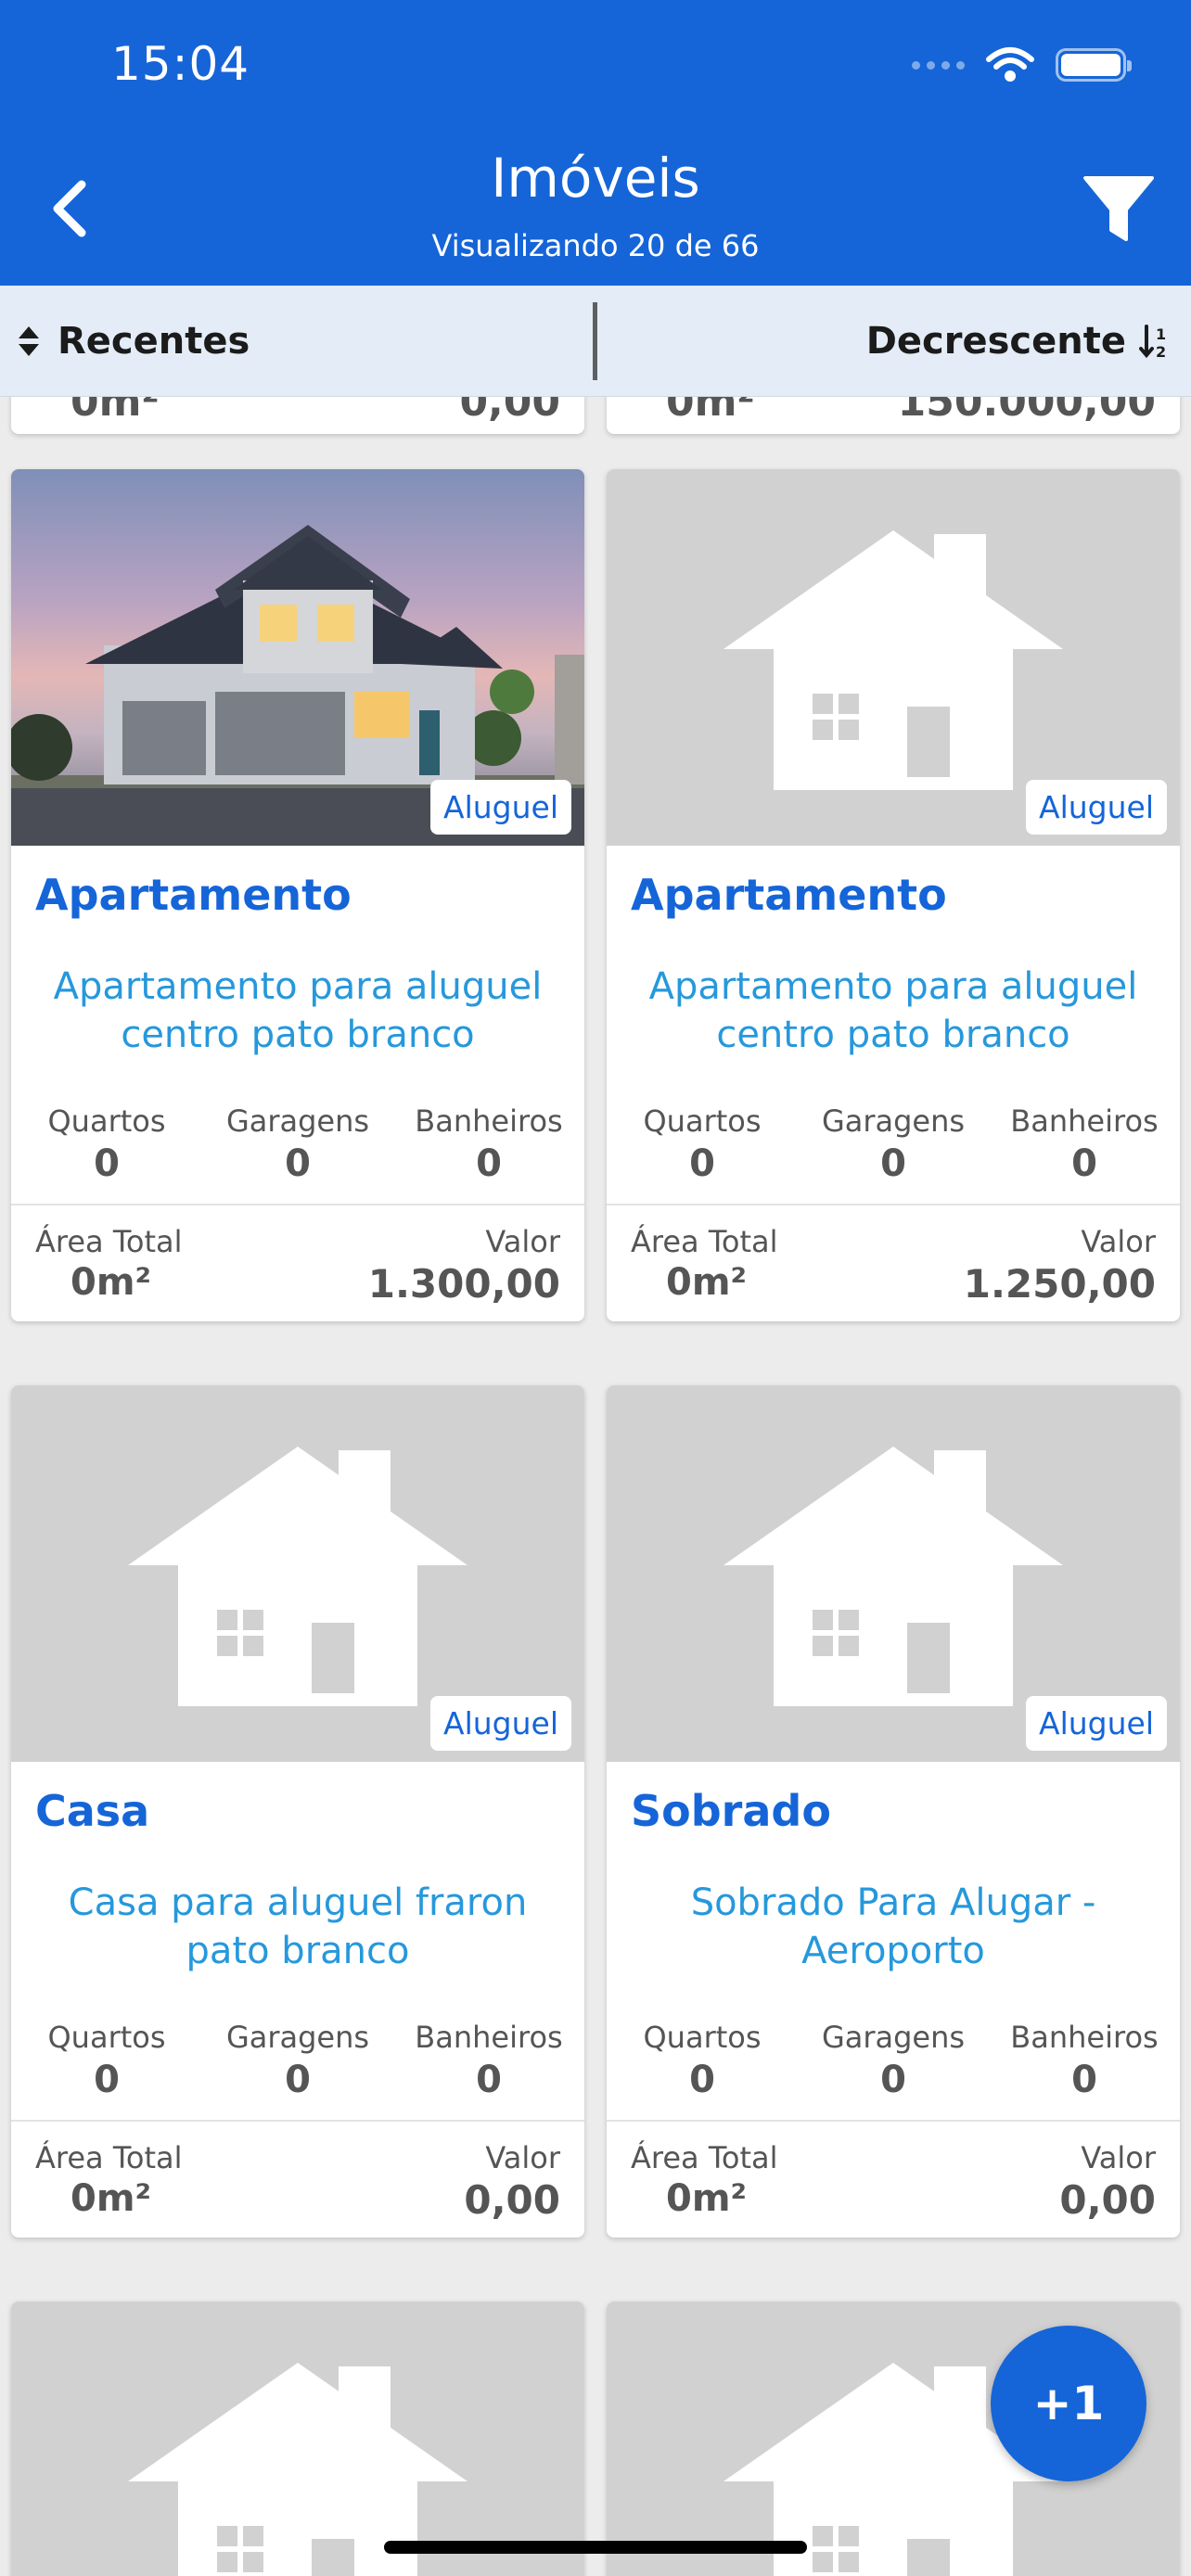 The width and height of the screenshot is (1191, 2576). Describe the element at coordinates (92, 1811) in the screenshot. I see `property-type: Casa` at that location.